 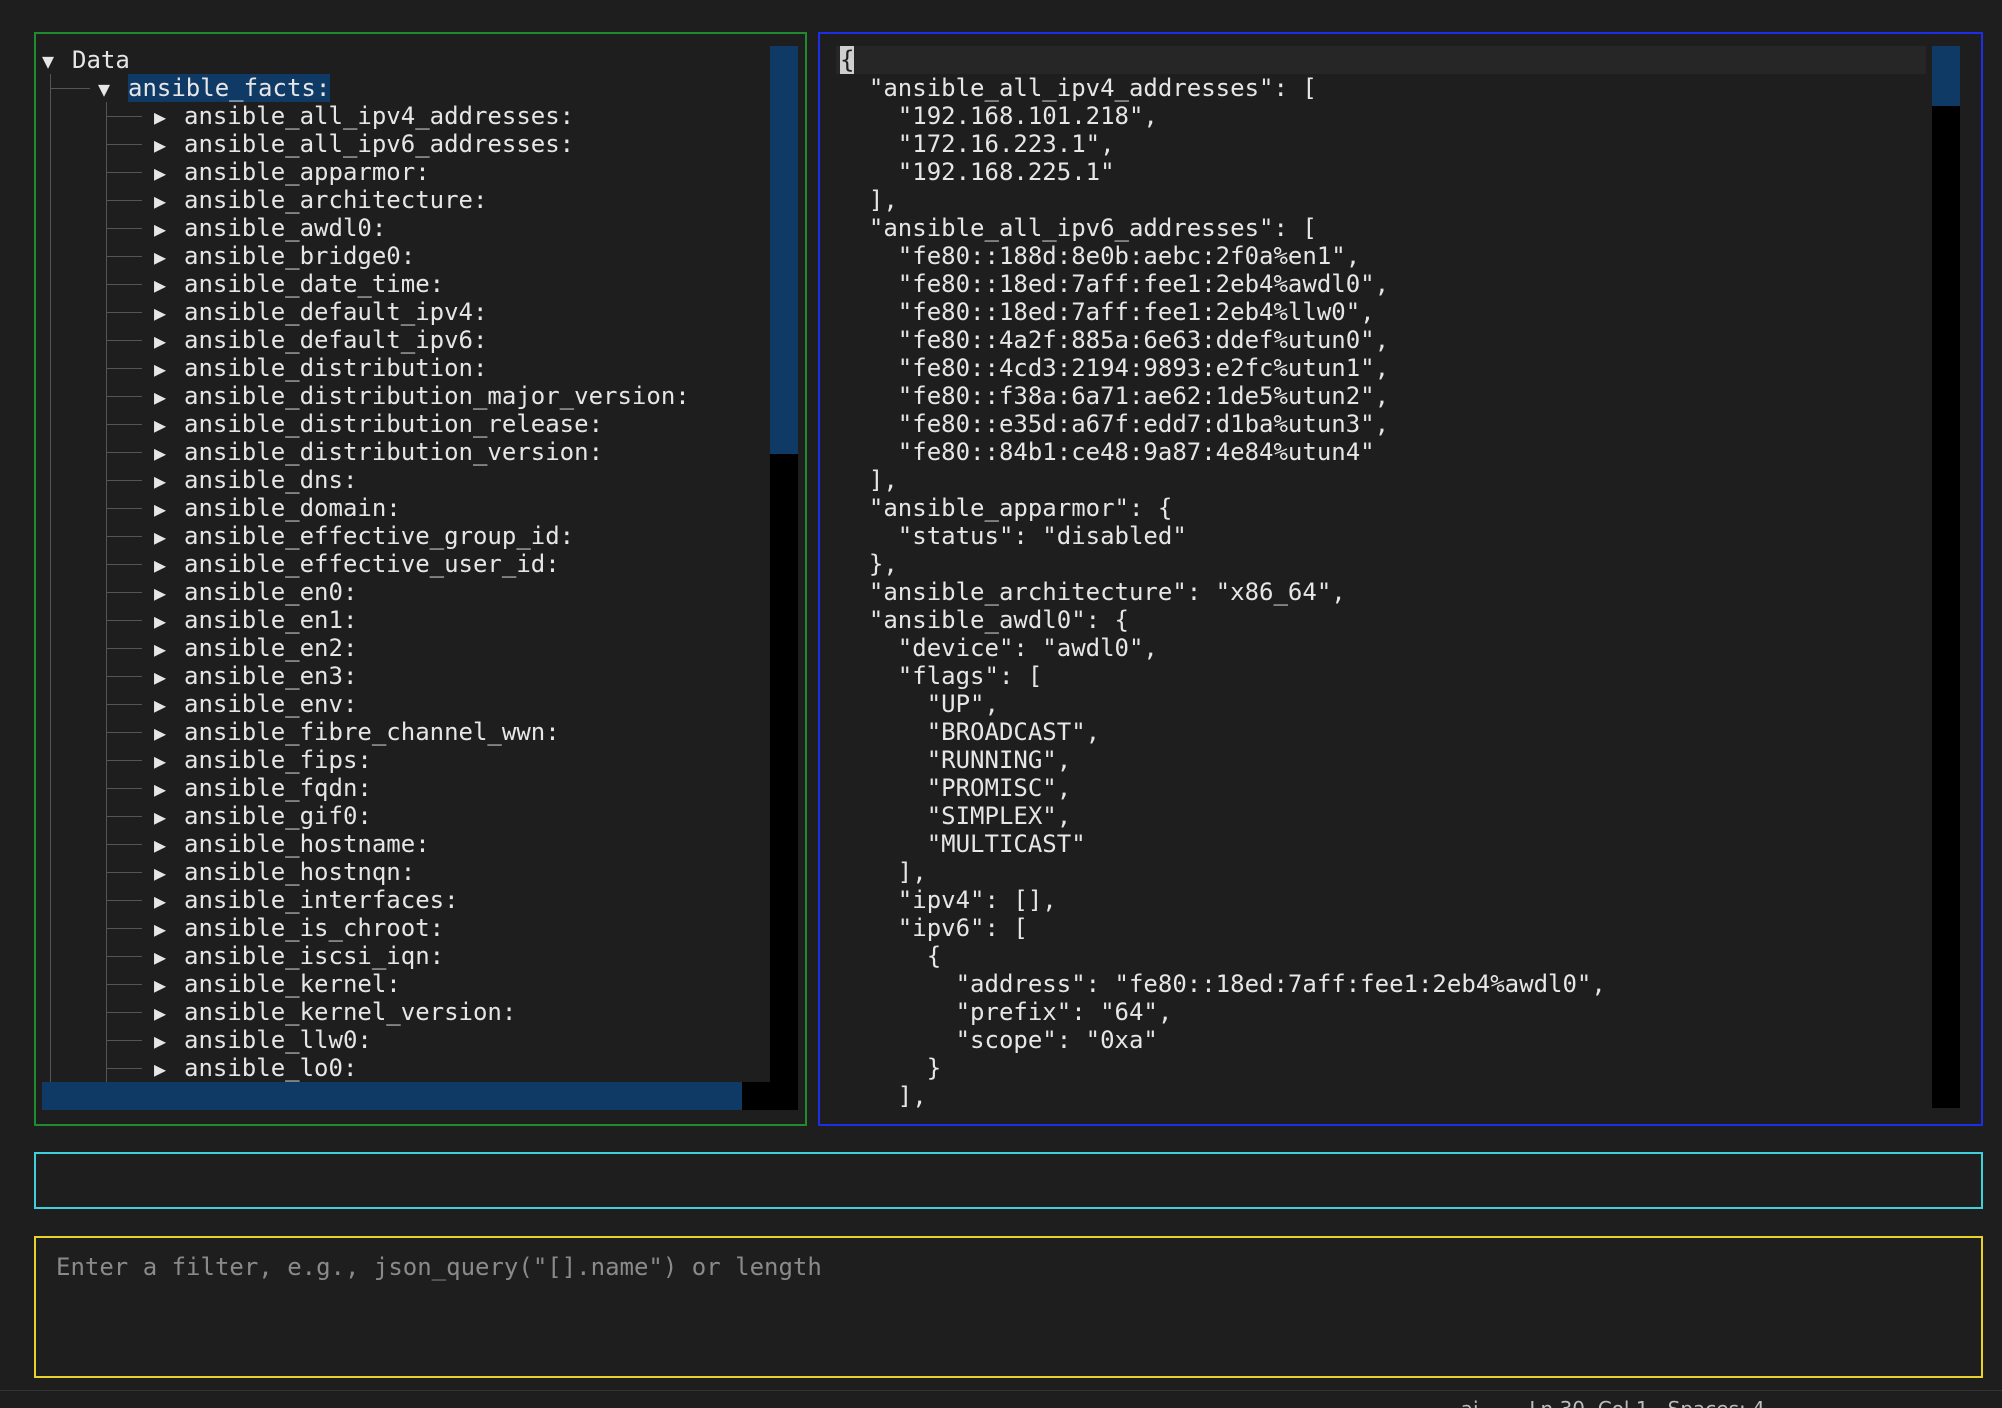 I want to click on tree-node: ▶ ansible_hostnqn:, so click(x=284, y=872).